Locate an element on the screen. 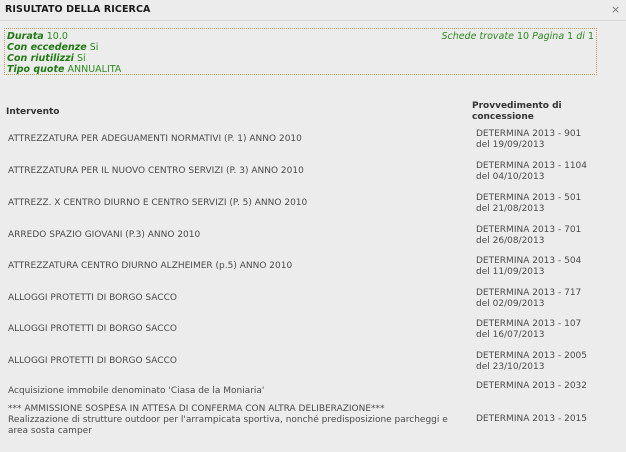 Image resolution: width=626 pixels, height=452 pixels. cell-provvedimento: DETERMINA 2013 - 2032 is located at coordinates (531, 386).